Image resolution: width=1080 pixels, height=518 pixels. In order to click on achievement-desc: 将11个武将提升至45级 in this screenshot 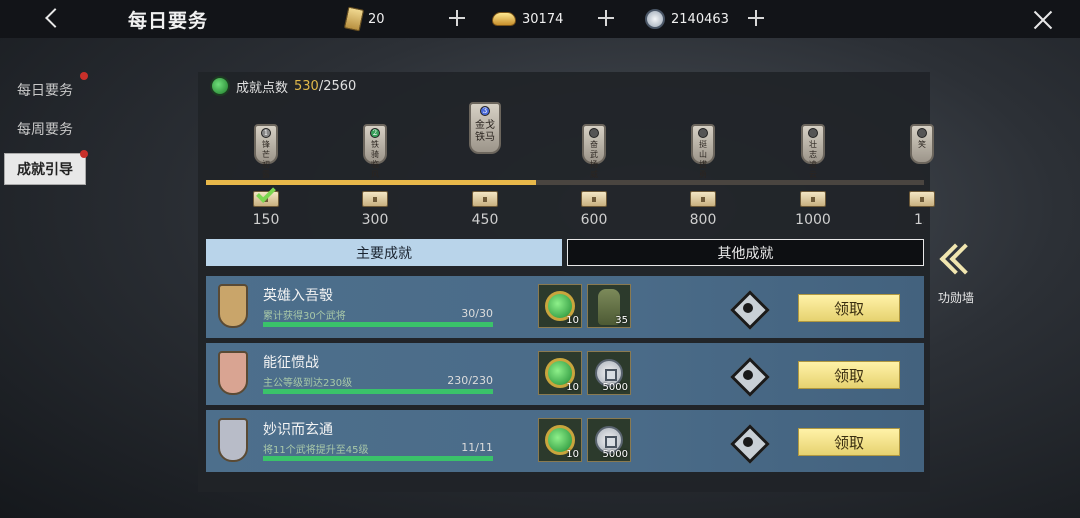, I will do `click(316, 450)`.